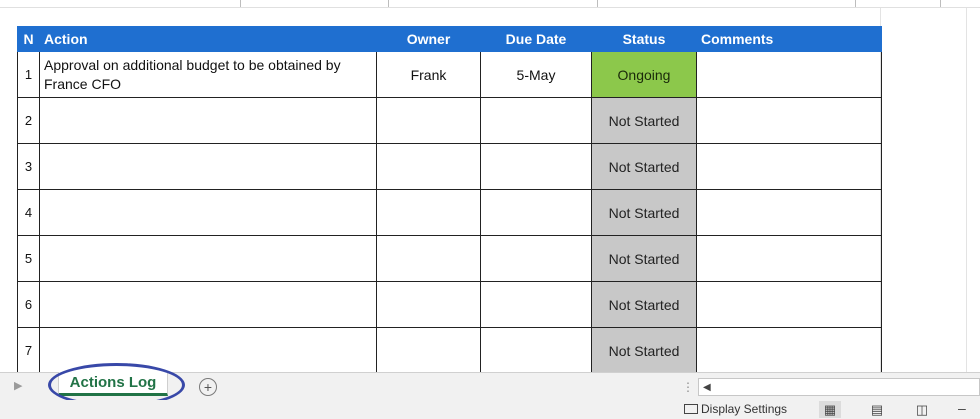 The height and width of the screenshot is (419, 980). I want to click on header-n: N, so click(28, 39).